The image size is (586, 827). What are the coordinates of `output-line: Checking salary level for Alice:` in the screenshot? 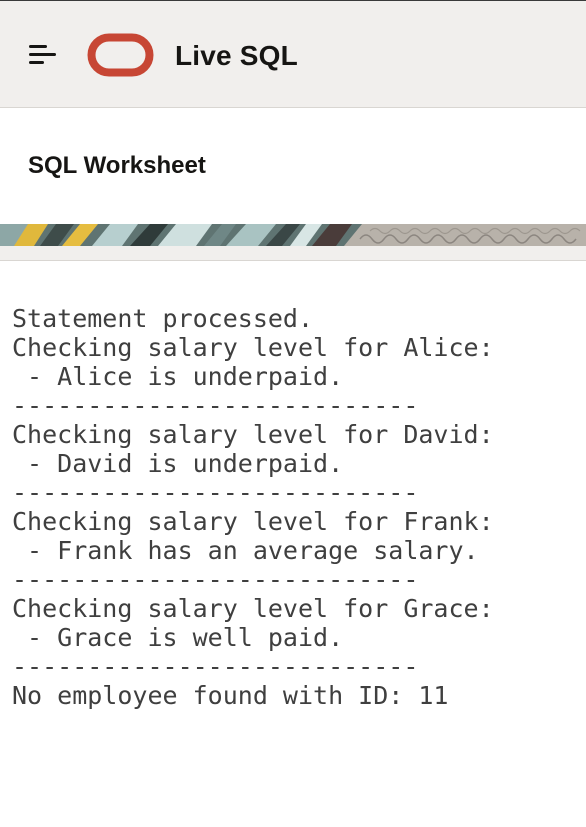 It's located at (253, 347).